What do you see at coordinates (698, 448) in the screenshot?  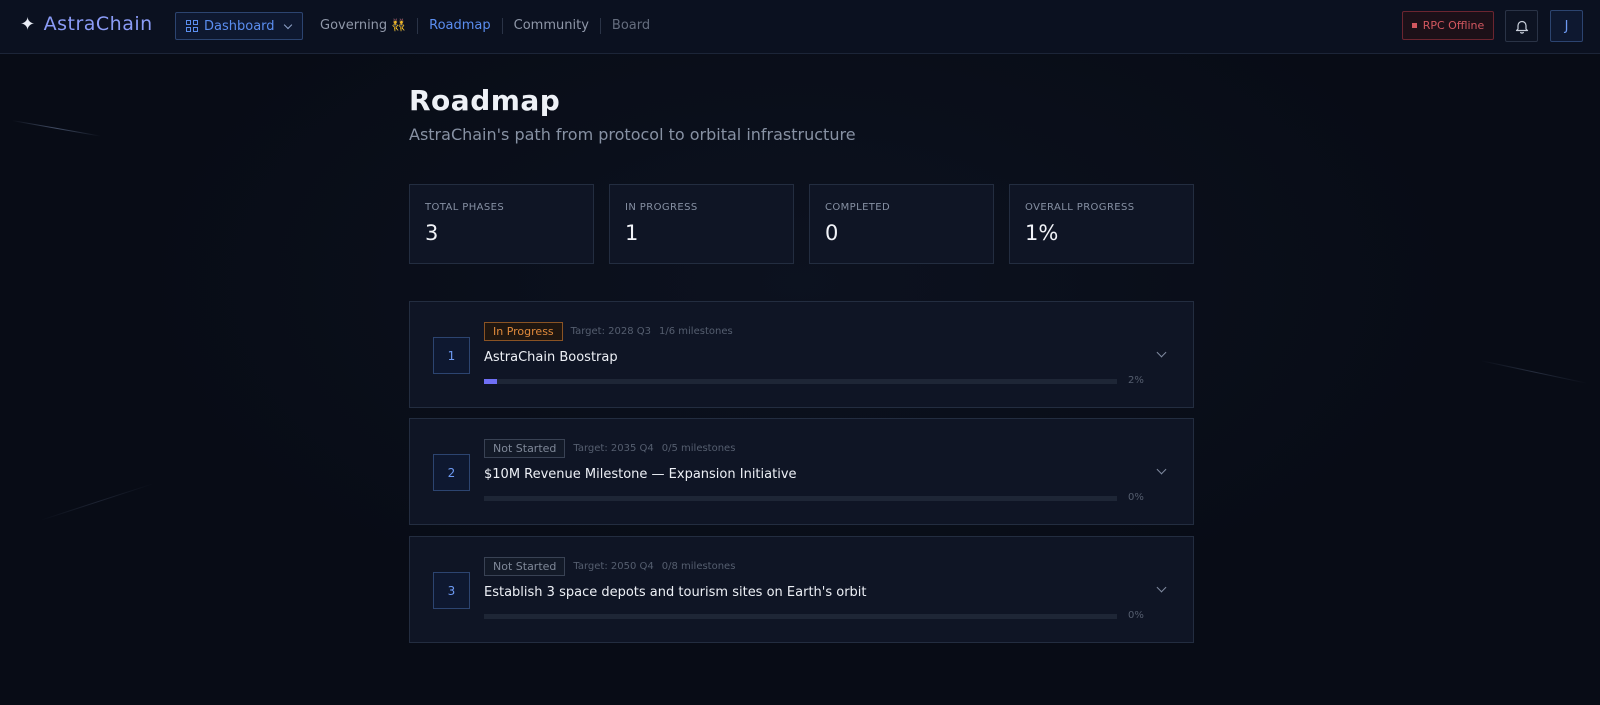 I see `phase-milestones: 0/5 milestones` at bounding box center [698, 448].